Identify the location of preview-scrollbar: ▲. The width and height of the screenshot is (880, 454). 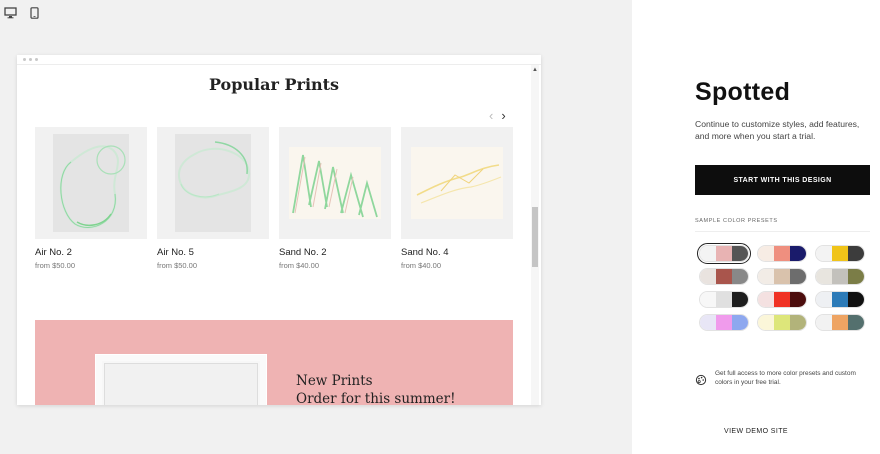
(535, 235).